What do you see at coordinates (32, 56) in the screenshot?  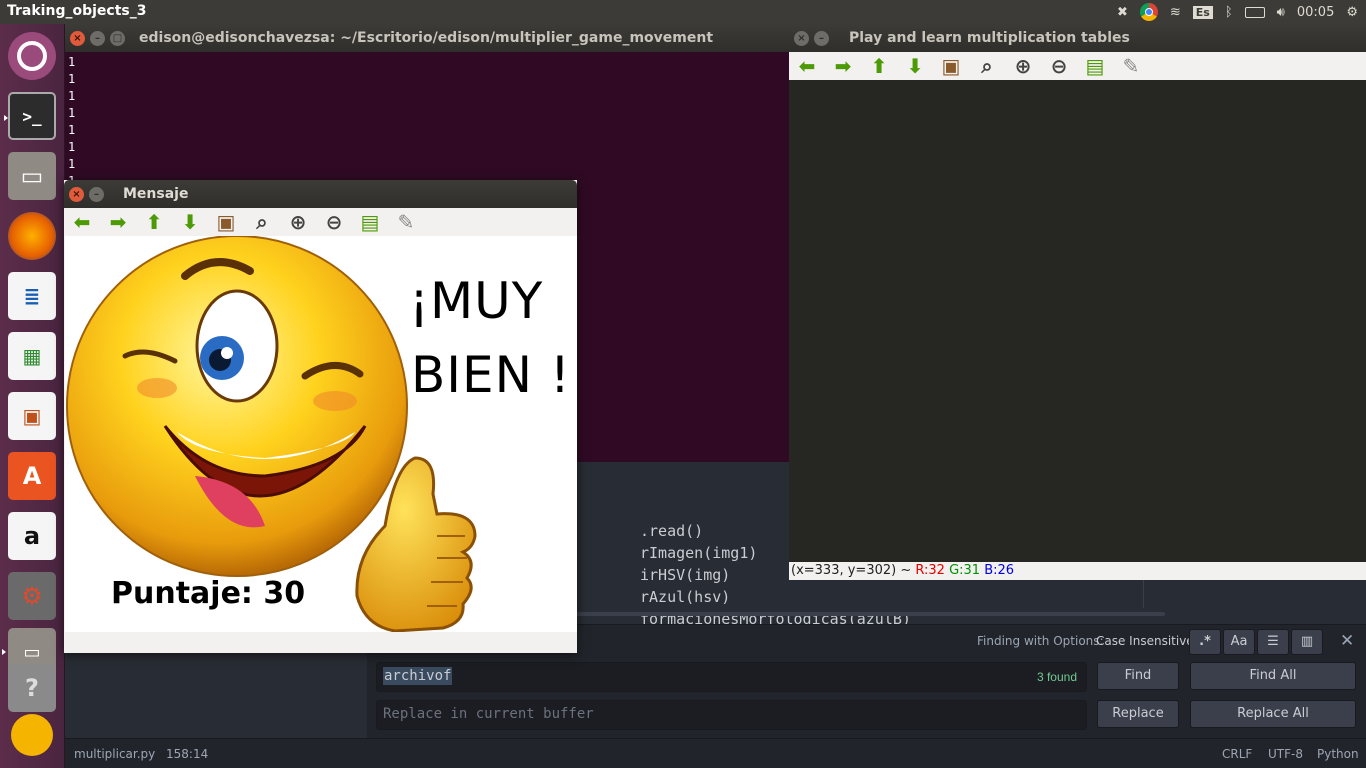 I see `ubuntu-dash-icon` at bounding box center [32, 56].